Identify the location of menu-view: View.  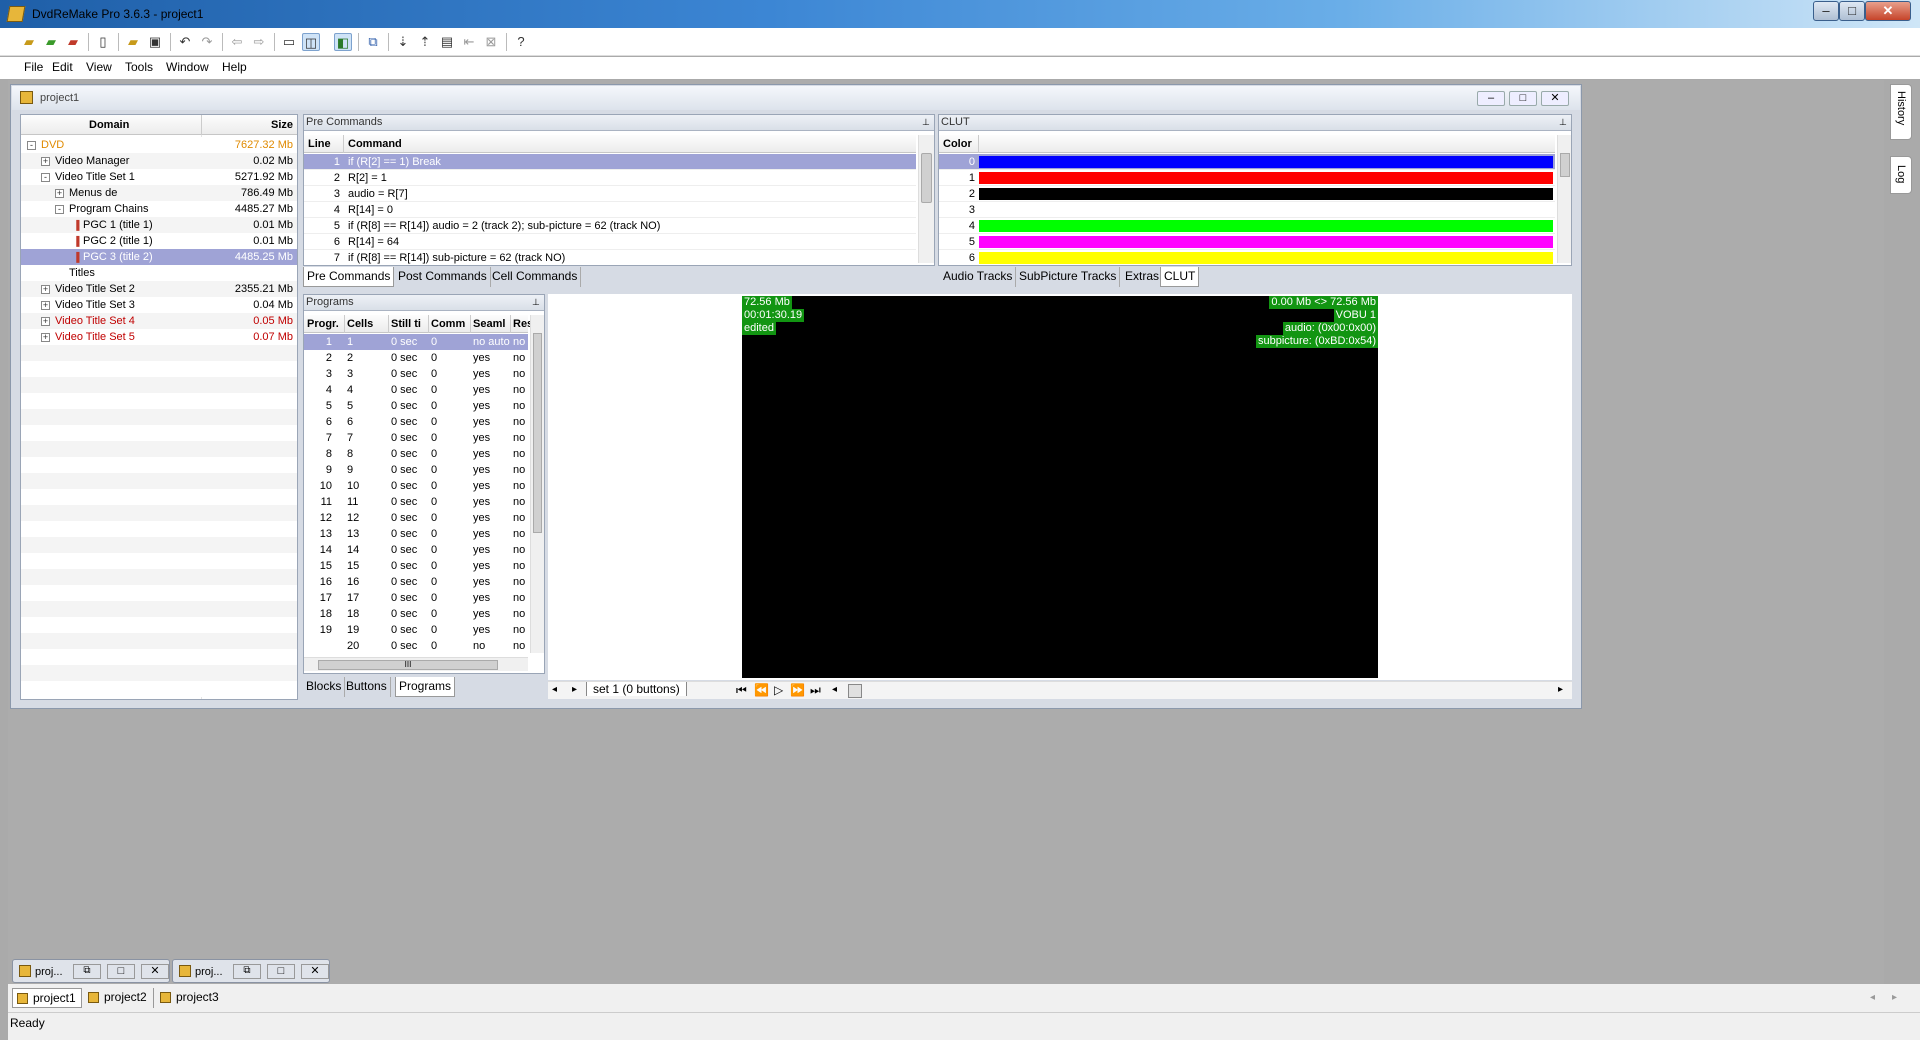
(99, 67).